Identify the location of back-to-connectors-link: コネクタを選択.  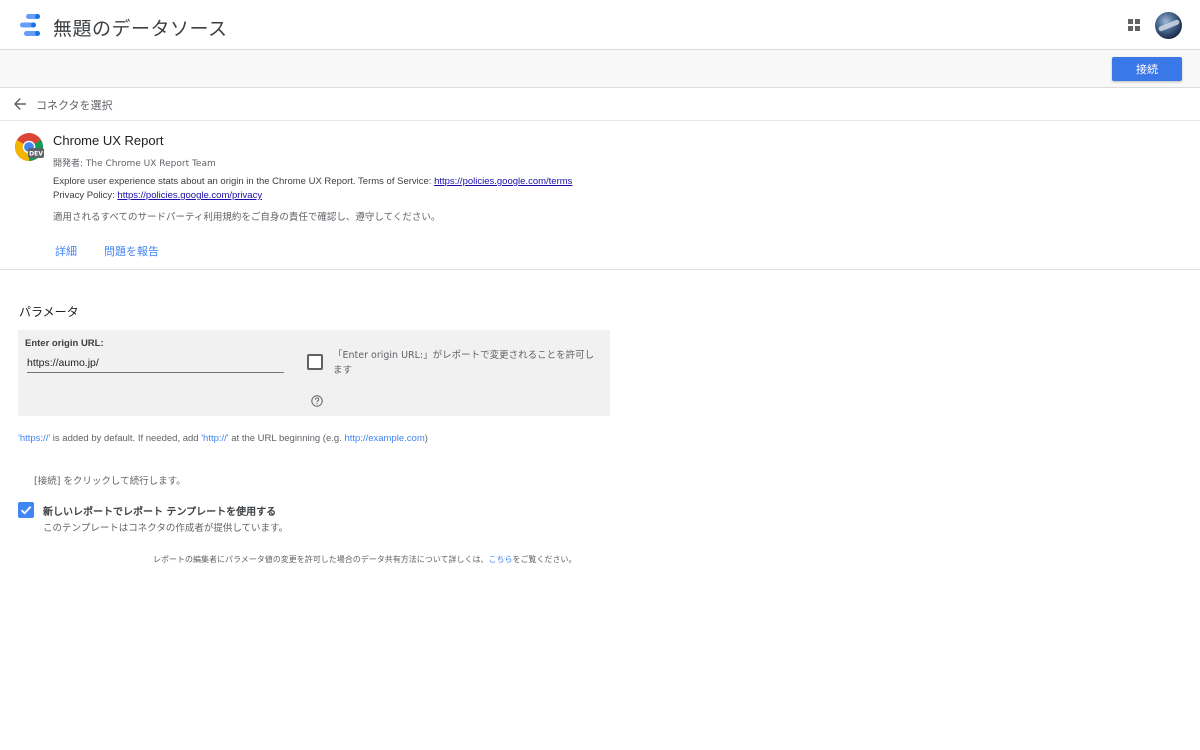
(74, 105).